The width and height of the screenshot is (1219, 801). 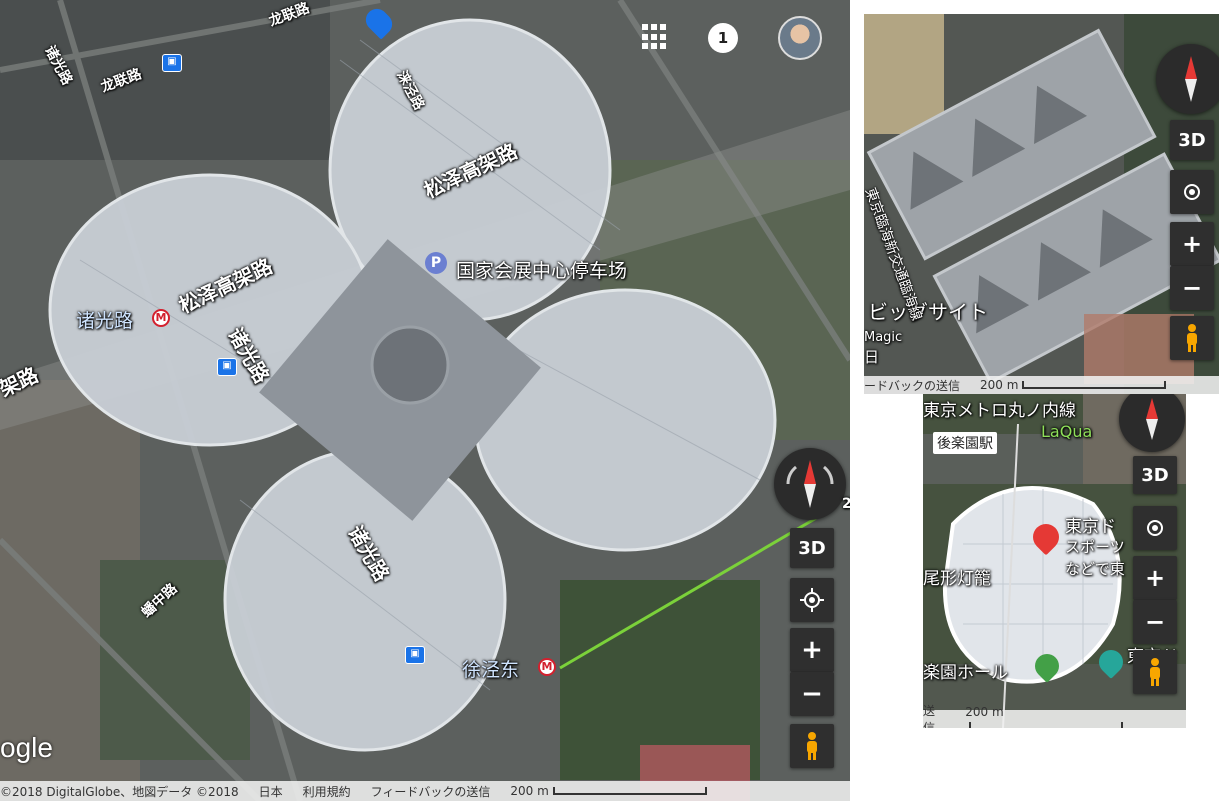 What do you see at coordinates (541, 269) in the screenshot?
I see `parking-label: 国家会展中心停车场` at bounding box center [541, 269].